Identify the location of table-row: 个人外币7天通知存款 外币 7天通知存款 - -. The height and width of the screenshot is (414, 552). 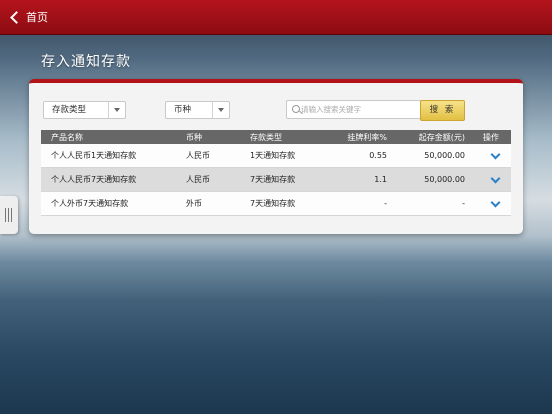
(276, 203).